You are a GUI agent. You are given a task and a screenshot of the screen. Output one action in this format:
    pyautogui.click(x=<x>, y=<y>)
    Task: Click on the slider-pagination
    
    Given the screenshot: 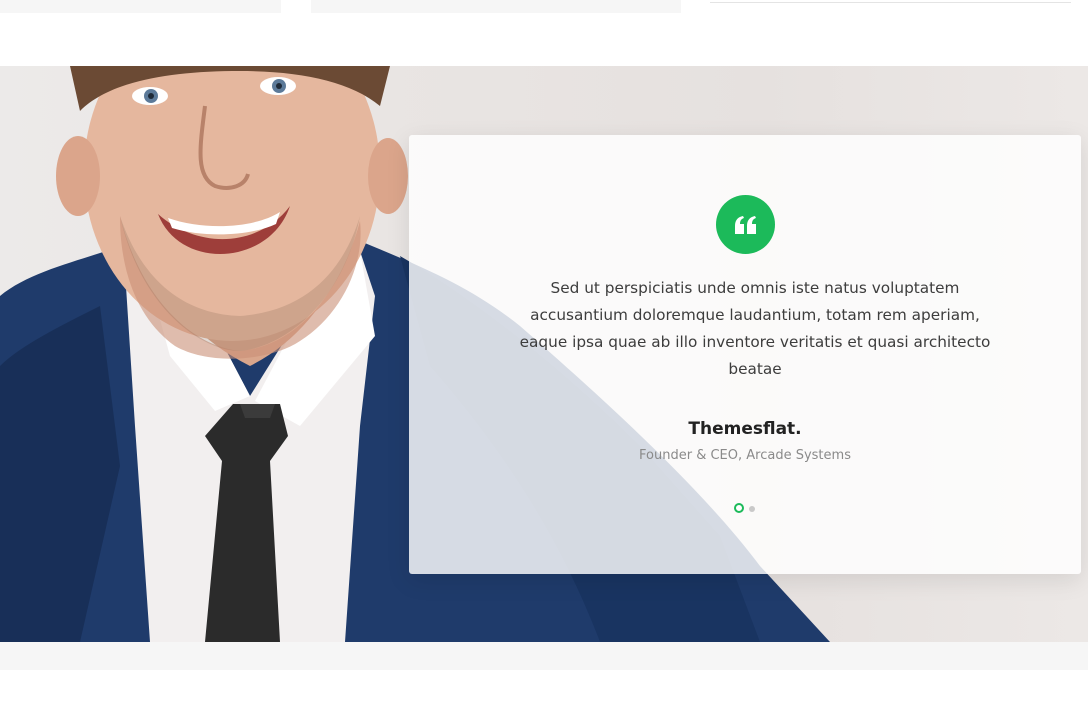 What is the action you would take?
    pyautogui.click(x=748, y=509)
    